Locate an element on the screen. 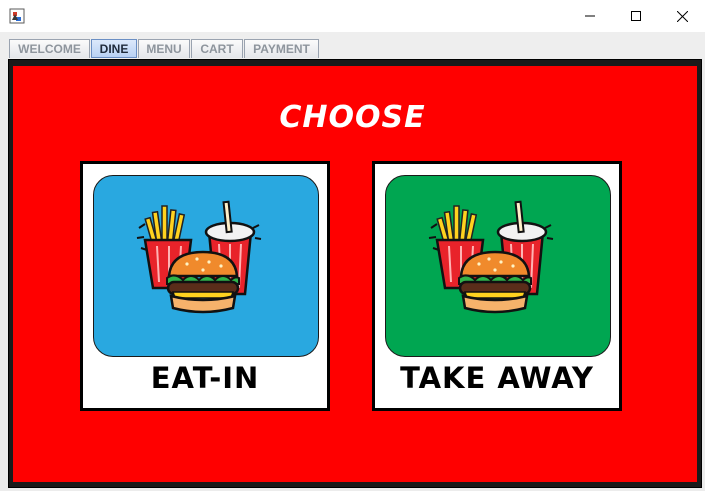 This screenshot has width=705, height=491. minimize-icon is located at coordinates (590, 16).